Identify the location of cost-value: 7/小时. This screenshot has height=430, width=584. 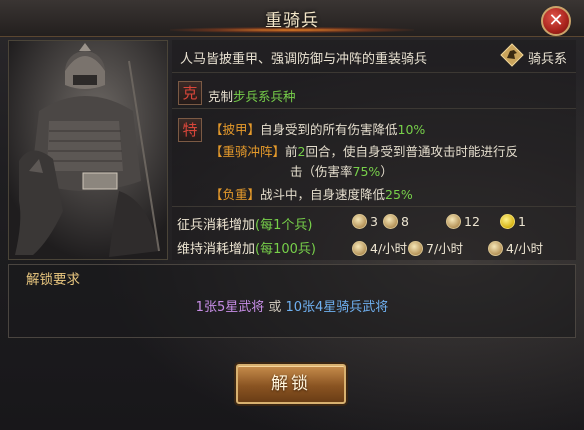
(445, 248).